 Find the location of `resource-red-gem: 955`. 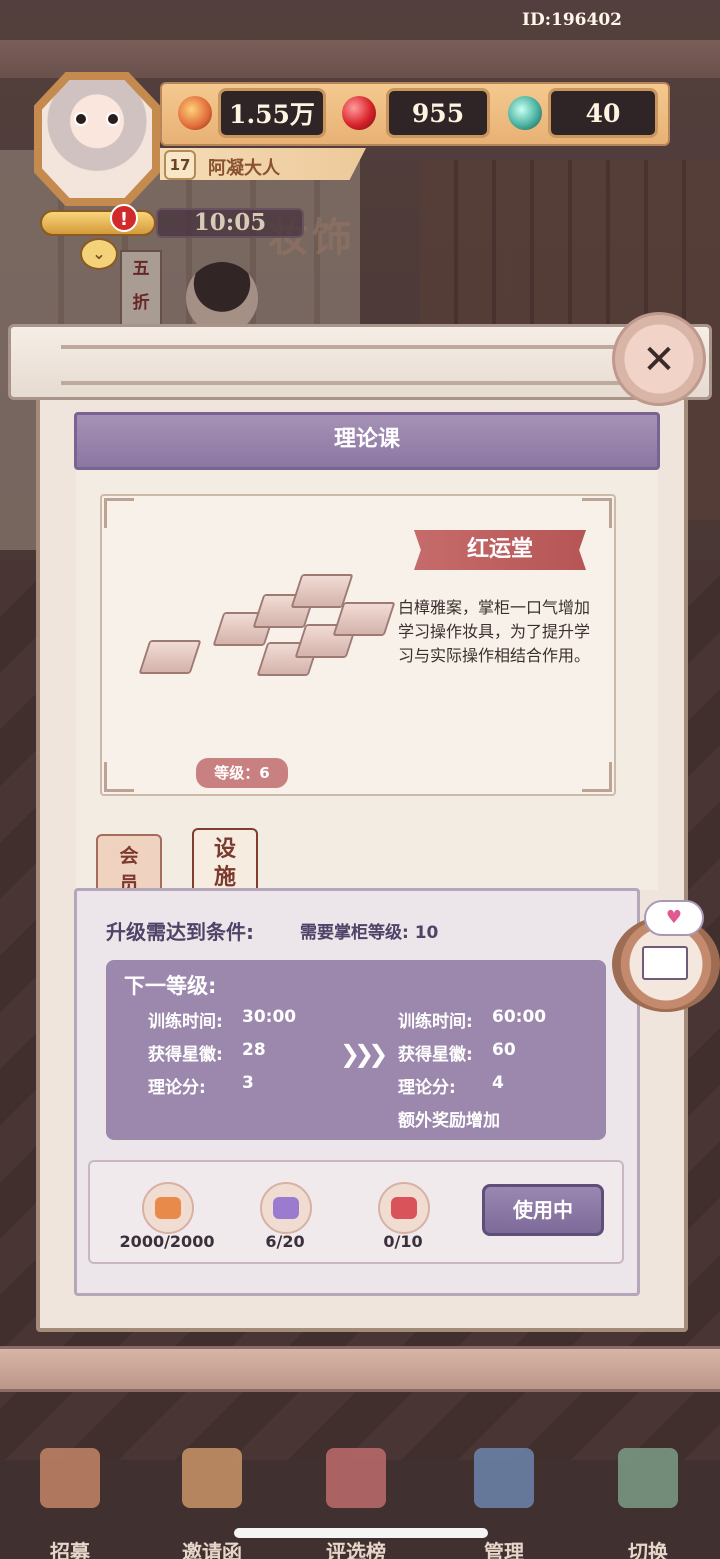

resource-red-gem: 955 is located at coordinates (438, 113).